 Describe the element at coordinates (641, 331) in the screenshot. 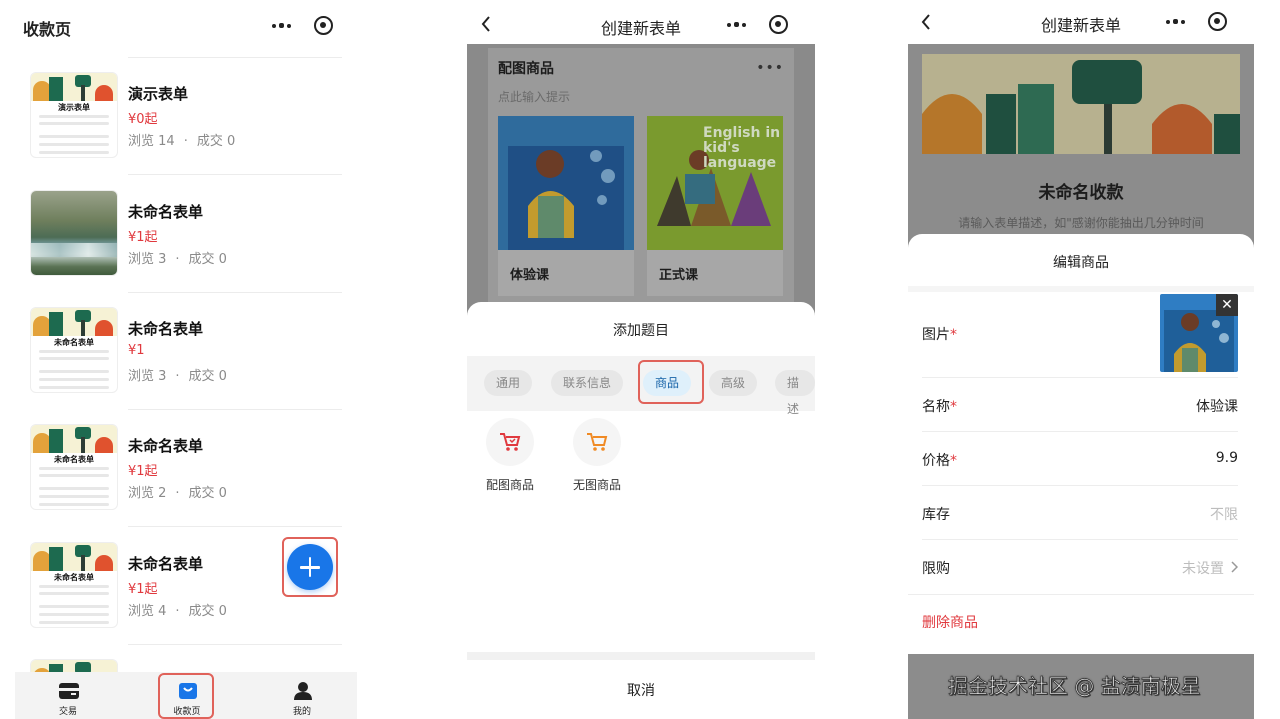

I see `sheet-title: 添加题目` at that location.